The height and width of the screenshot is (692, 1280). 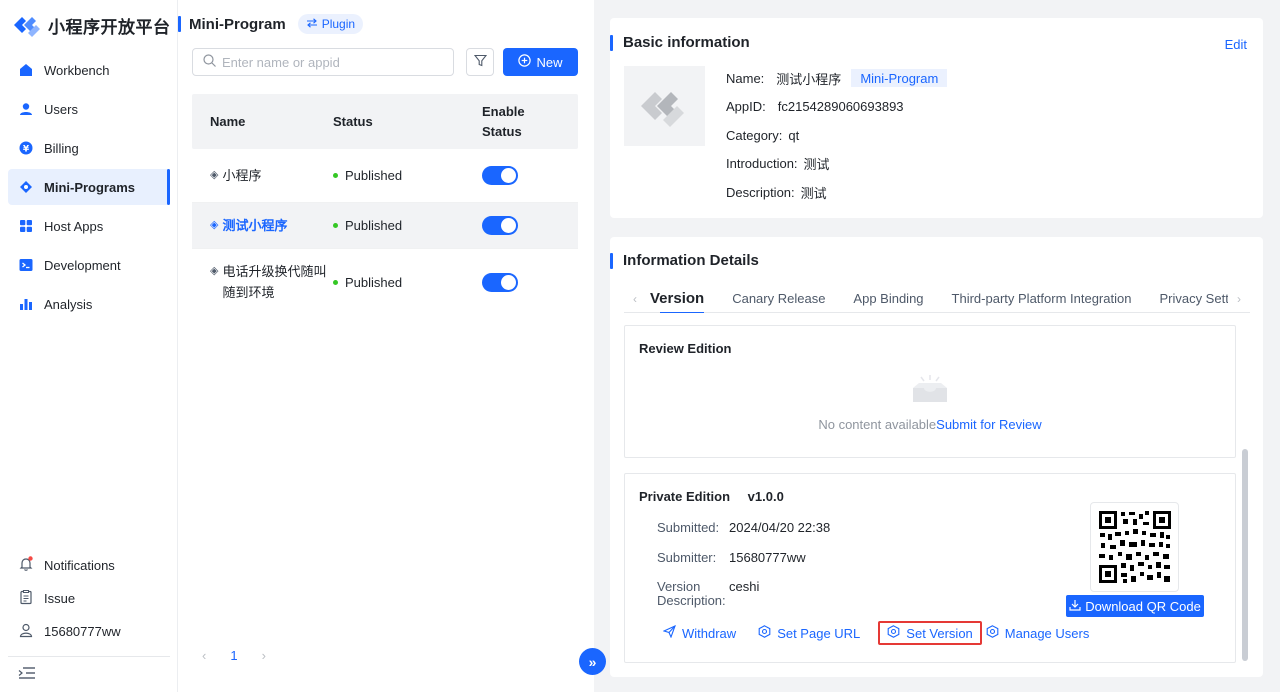 What do you see at coordinates (82, 265) in the screenshot?
I see `sidebar-item-label: Development` at bounding box center [82, 265].